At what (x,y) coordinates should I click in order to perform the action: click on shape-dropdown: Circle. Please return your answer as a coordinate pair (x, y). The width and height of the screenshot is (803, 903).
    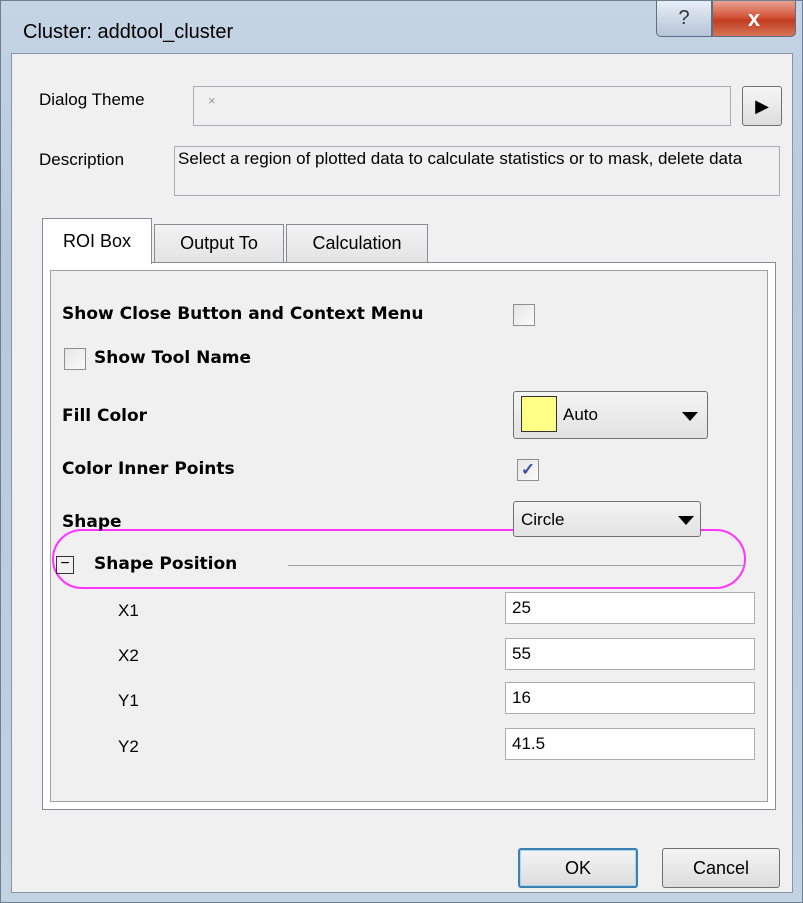
    Looking at the image, I should click on (607, 519).